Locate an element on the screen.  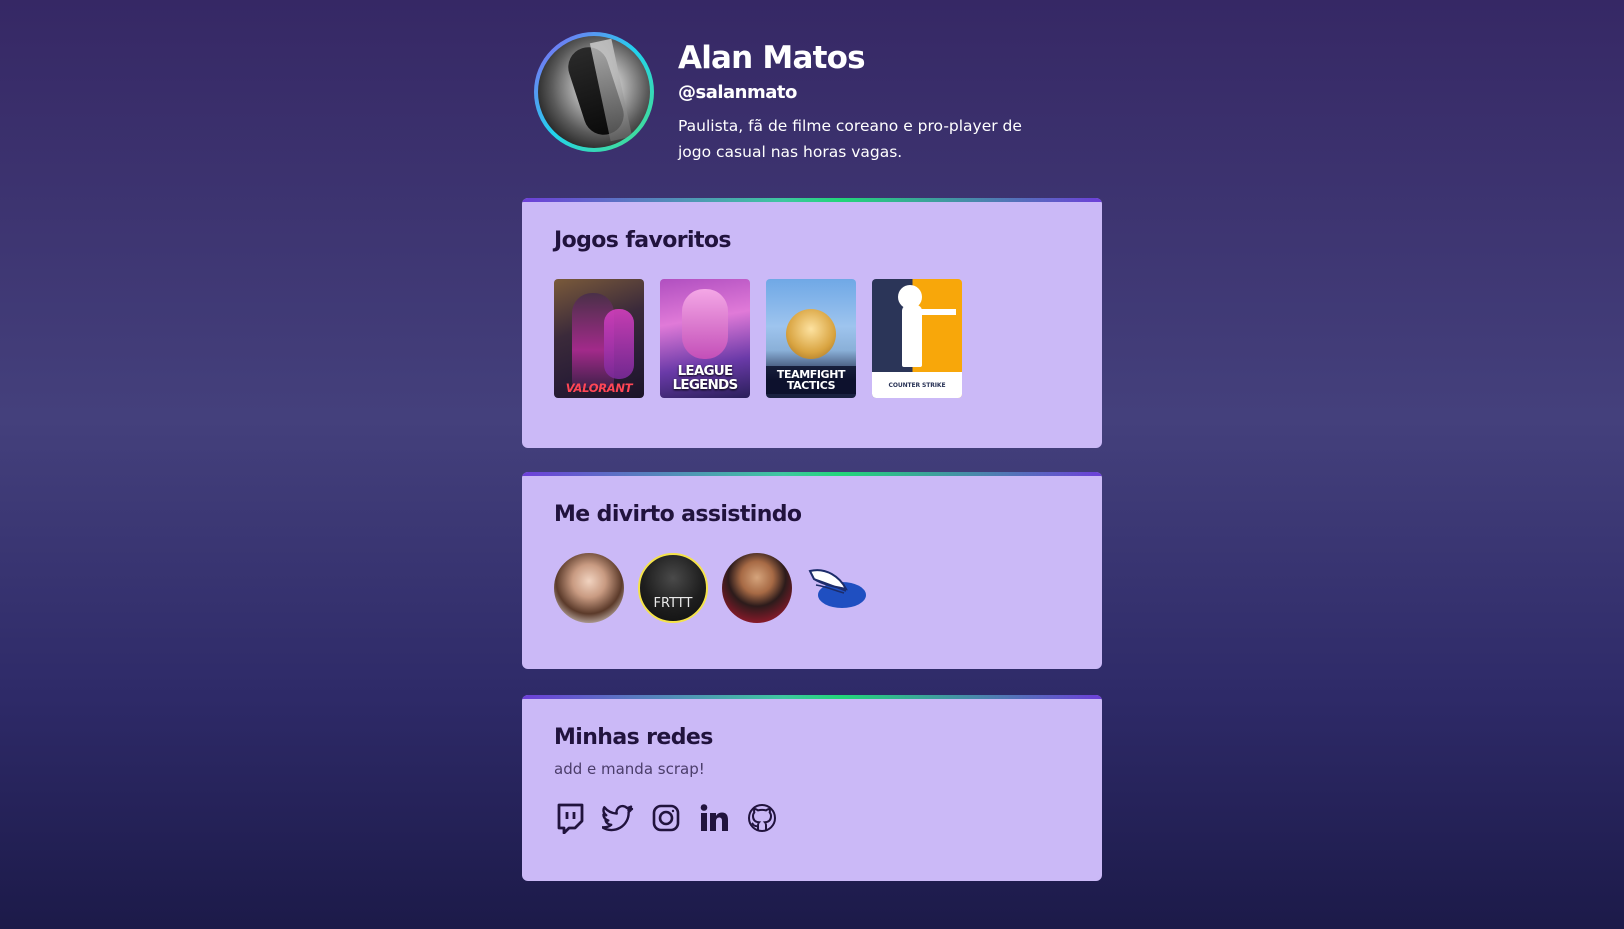
streamer-shirt-text: FRTTT is located at coordinates (673, 603).